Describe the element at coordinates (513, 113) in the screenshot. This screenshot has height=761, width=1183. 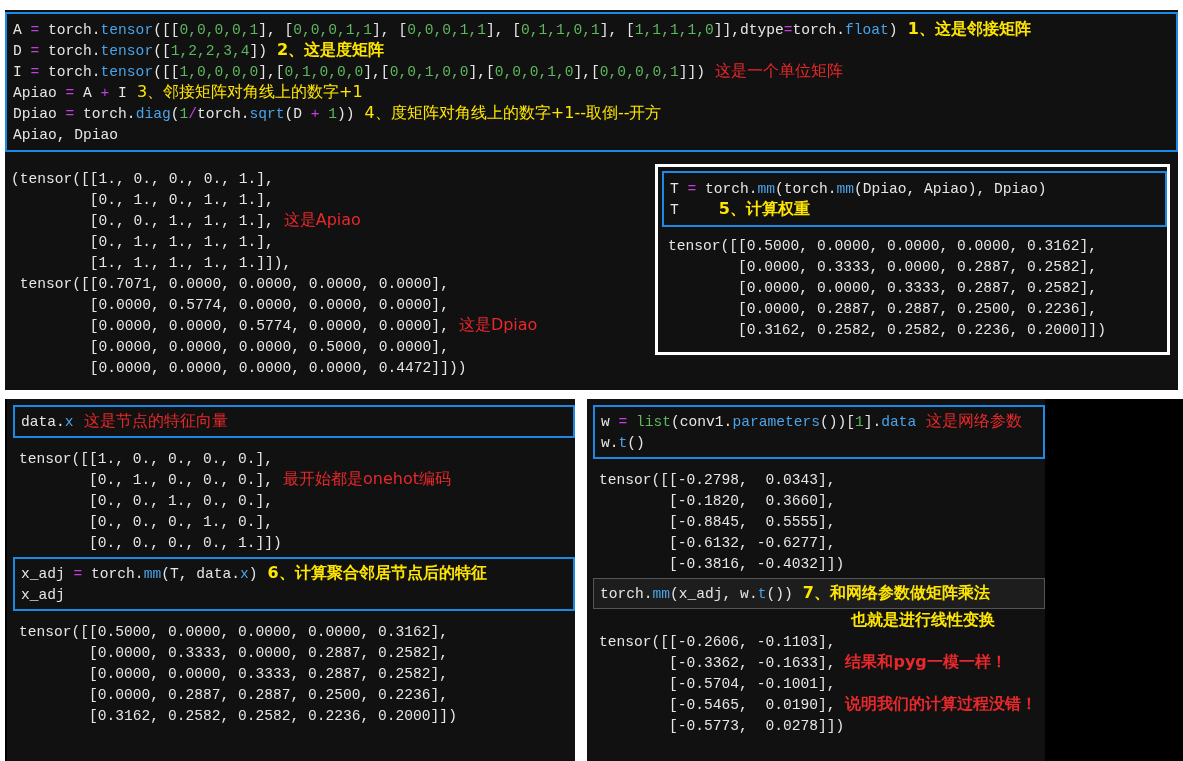
I see `annotation: 4、度矩阵对角线上的数字+1--取倒--开方` at that location.